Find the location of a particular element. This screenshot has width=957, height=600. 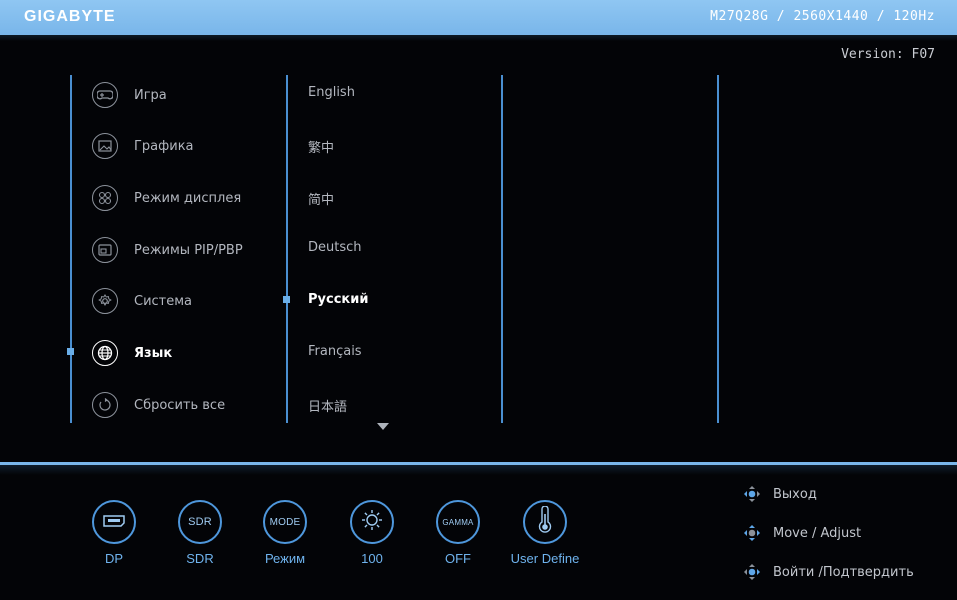

menu-column-line is located at coordinates (71, 249).